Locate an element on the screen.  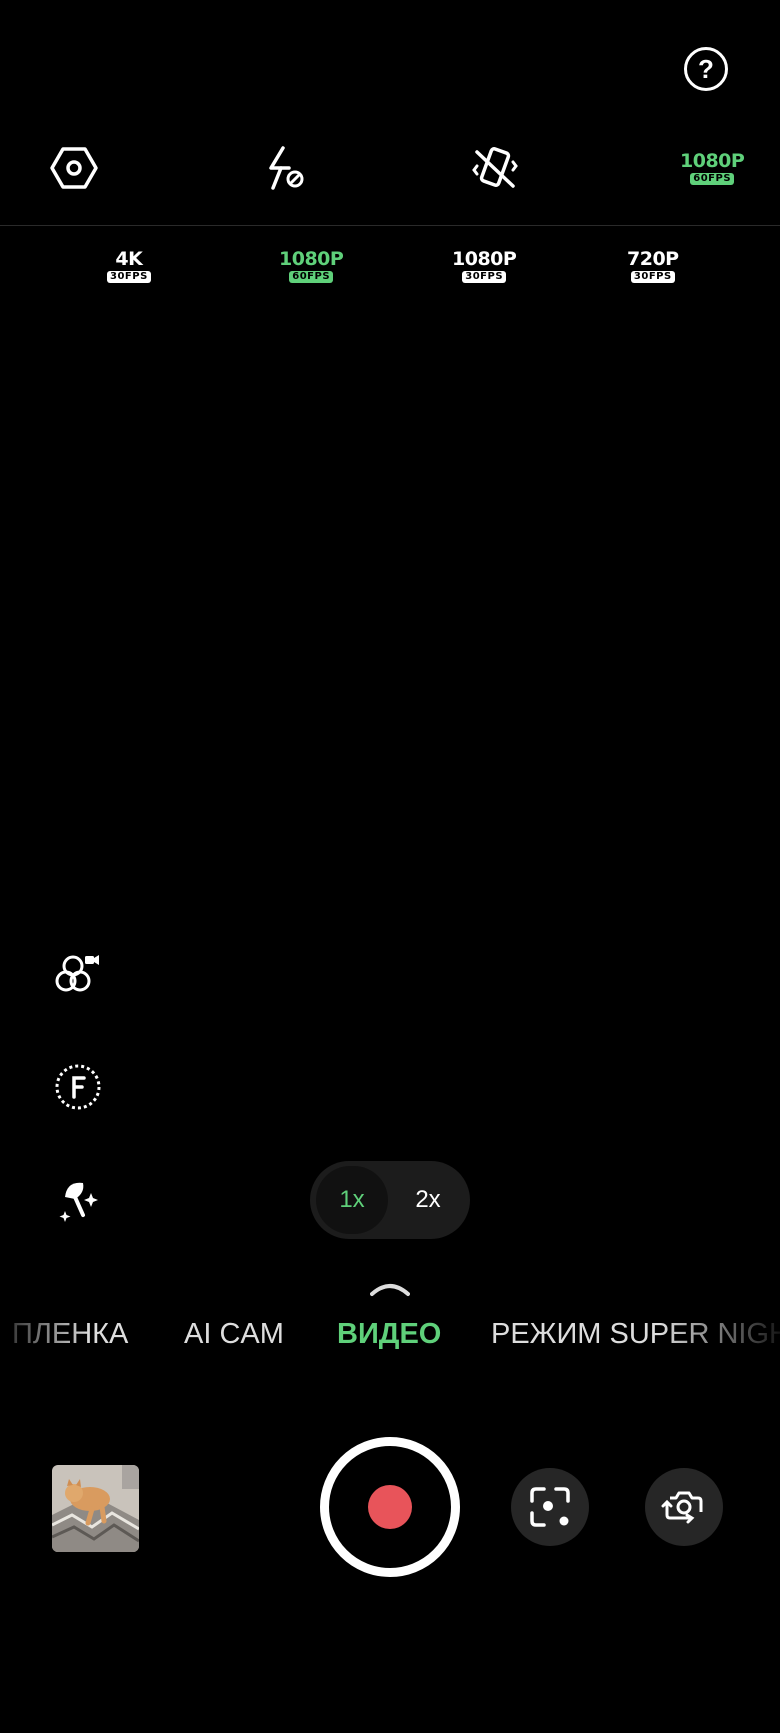
chevron-up-icon is located at coordinates (390, 1290).